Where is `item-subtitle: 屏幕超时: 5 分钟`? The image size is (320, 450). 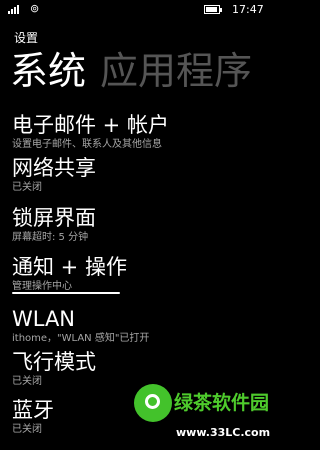
item-subtitle: 屏幕超时: 5 分钟 is located at coordinates (50, 237).